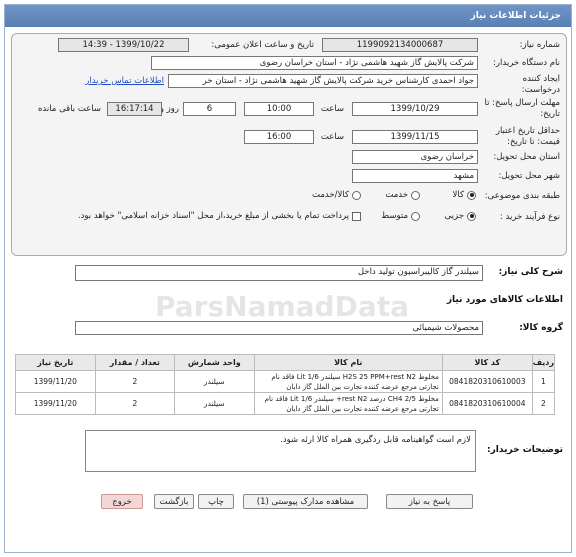  I want to click on deadline-time-field: 10:00, so click(279, 109).